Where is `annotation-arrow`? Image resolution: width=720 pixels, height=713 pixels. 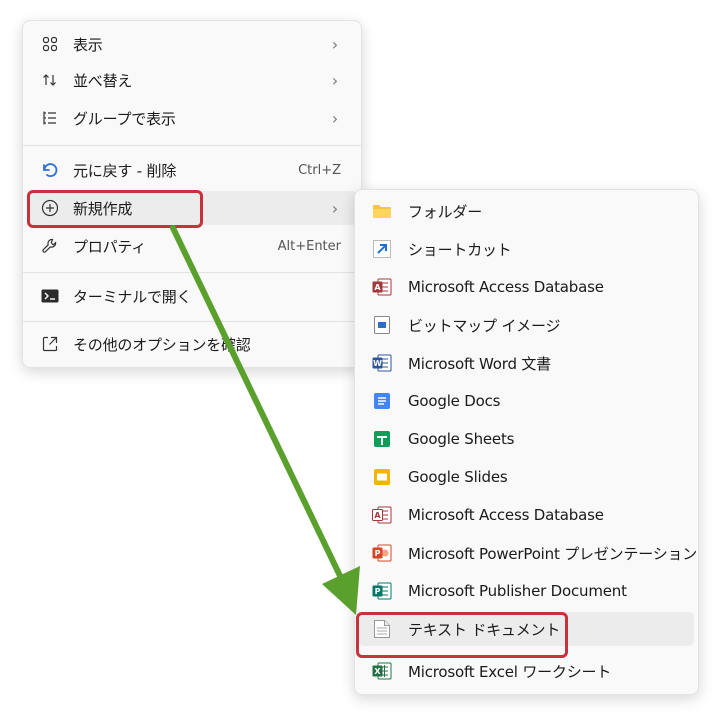
annotation-arrow is located at coordinates (265, 420).